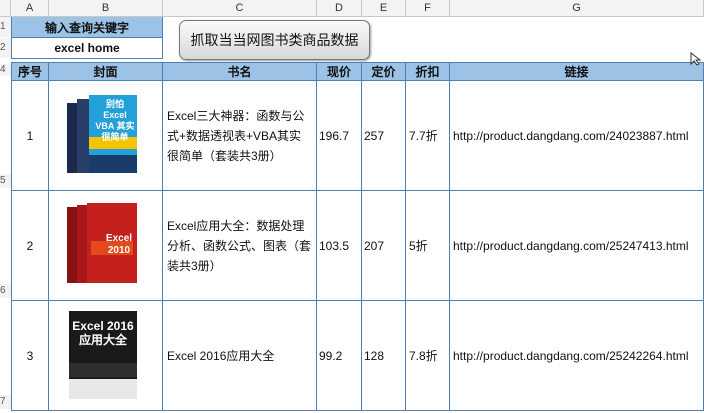 The width and height of the screenshot is (704, 413). I want to click on row-index-cell: 3, so click(30, 356).